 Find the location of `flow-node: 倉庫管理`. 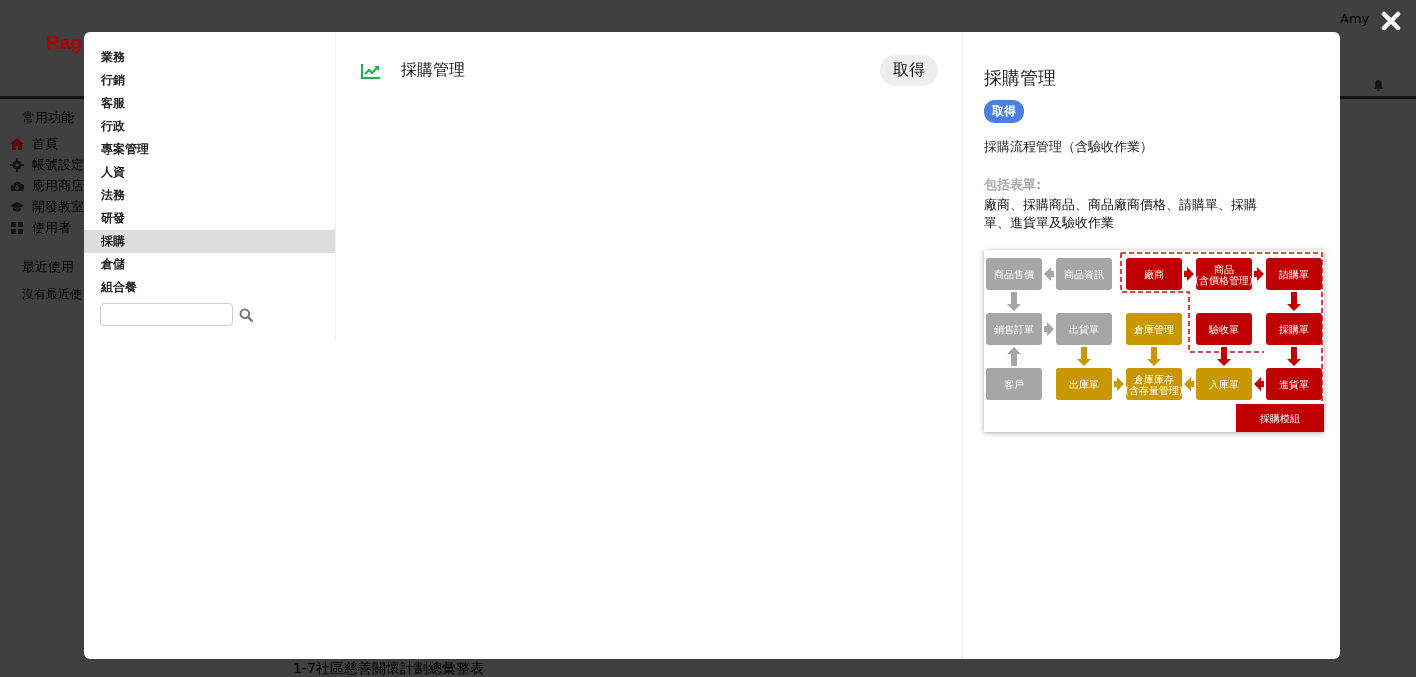

flow-node: 倉庫管理 is located at coordinates (1154, 329).